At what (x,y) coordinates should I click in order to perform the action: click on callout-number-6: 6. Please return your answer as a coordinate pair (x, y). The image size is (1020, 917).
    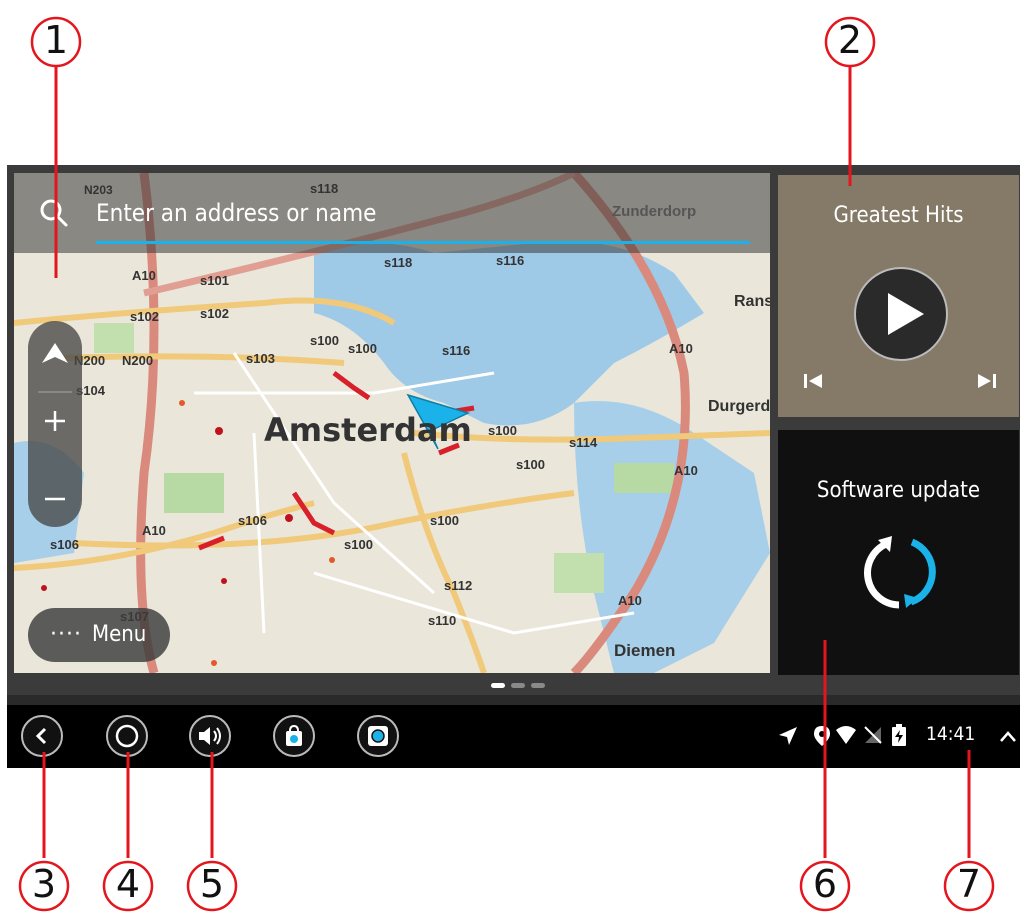
    Looking at the image, I should click on (825, 884).